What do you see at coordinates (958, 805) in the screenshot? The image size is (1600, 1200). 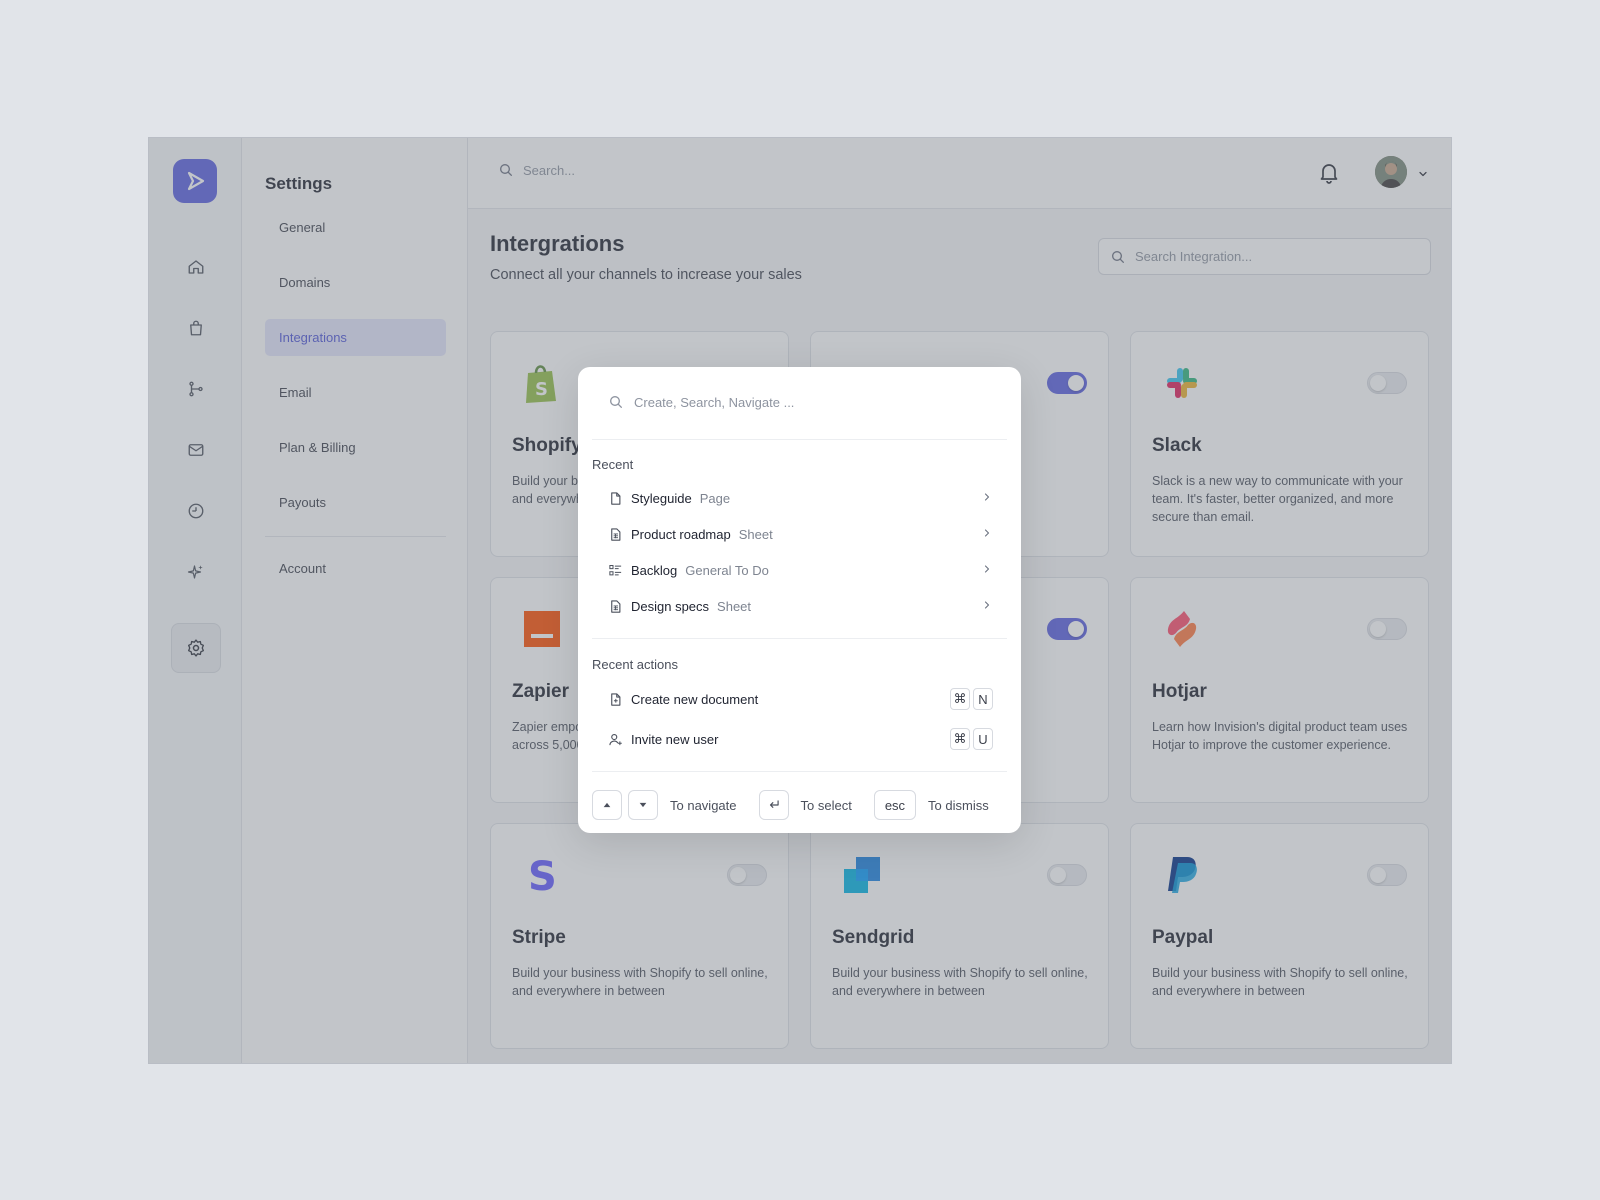 I see `dismiss-hint: To dismiss` at bounding box center [958, 805].